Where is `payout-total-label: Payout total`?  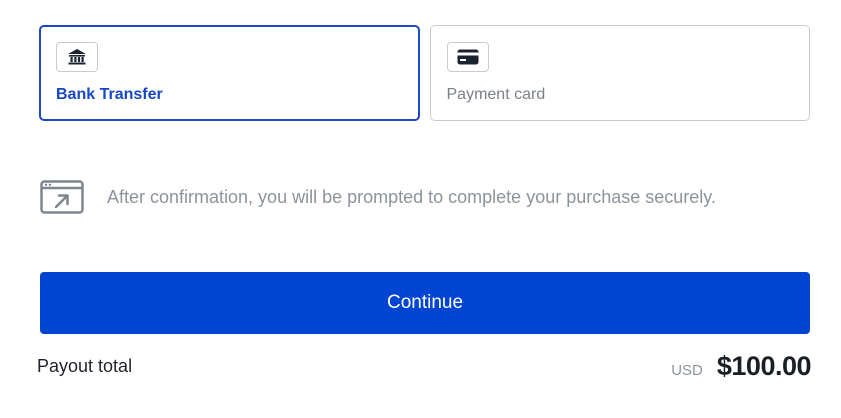
payout-total-label: Payout total is located at coordinates (85, 365).